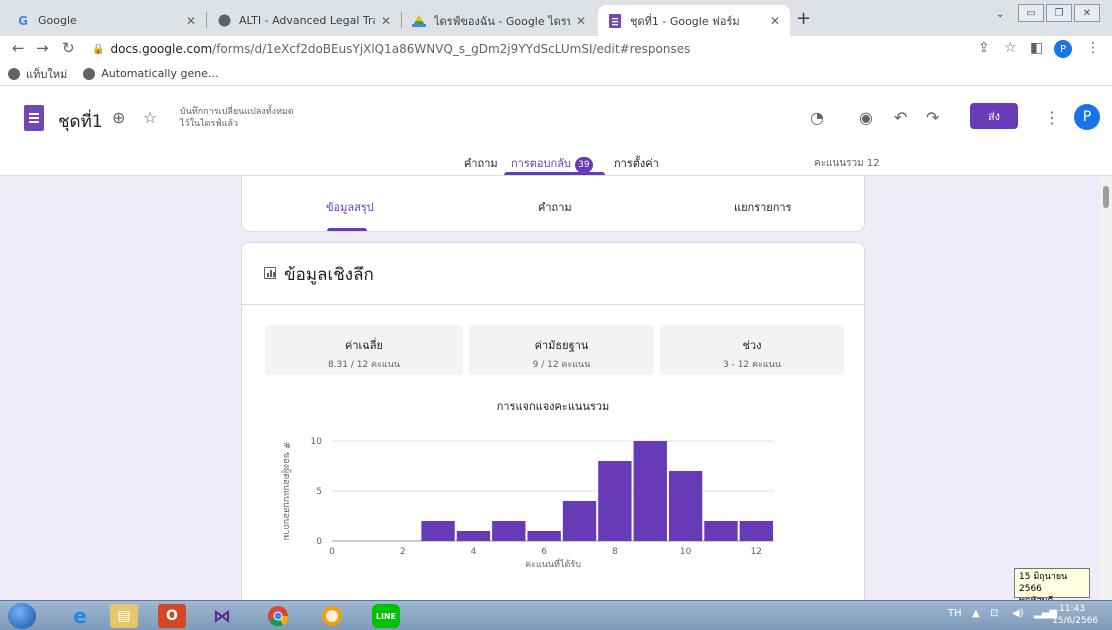 The height and width of the screenshot is (630, 1112). I want to click on start-button, so click(22, 616).